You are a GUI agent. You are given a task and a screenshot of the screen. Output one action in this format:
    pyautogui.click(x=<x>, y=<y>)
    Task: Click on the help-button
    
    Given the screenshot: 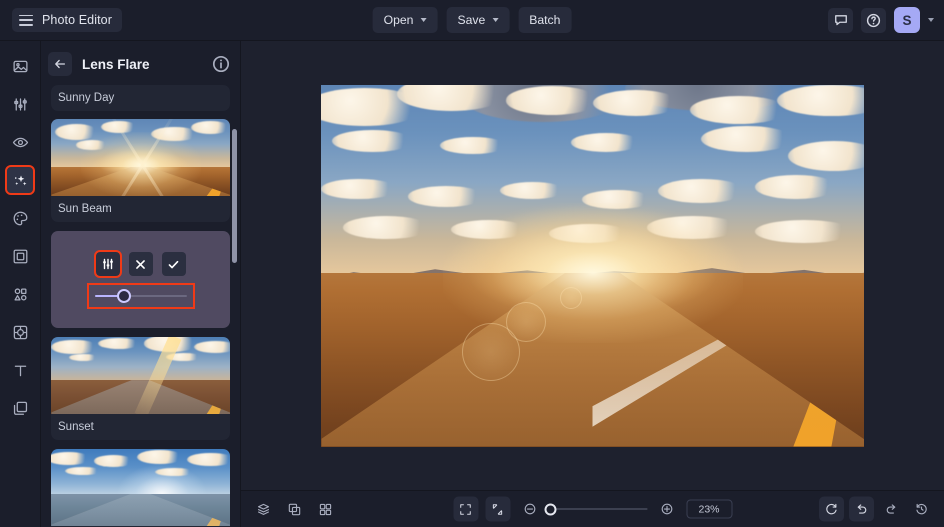 What is the action you would take?
    pyautogui.click(x=873, y=20)
    